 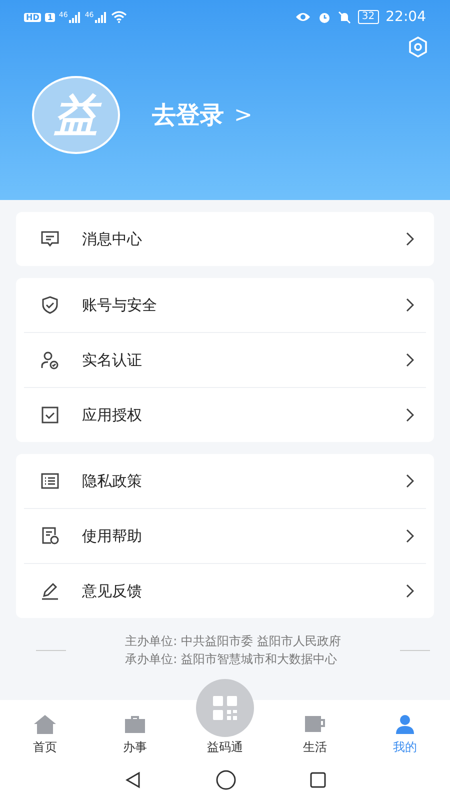 What do you see at coordinates (405, 724) in the screenshot?
I see `person-icon` at bounding box center [405, 724].